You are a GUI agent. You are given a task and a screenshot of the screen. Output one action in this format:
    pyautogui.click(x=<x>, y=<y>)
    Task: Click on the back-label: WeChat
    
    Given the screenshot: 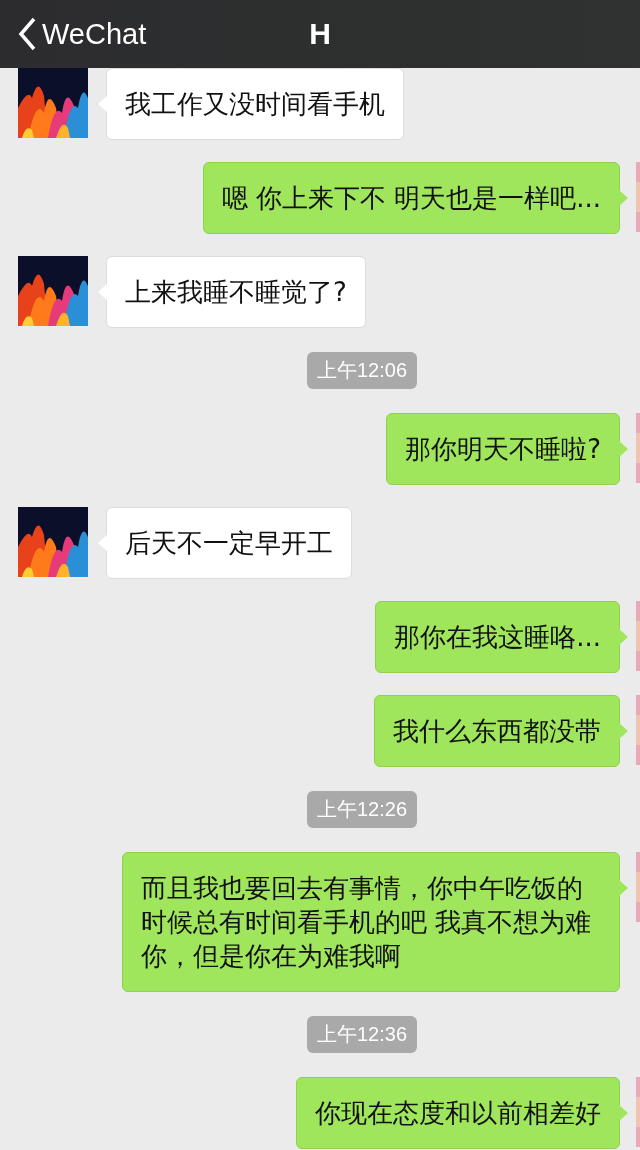 What is the action you would take?
    pyautogui.click(x=94, y=34)
    